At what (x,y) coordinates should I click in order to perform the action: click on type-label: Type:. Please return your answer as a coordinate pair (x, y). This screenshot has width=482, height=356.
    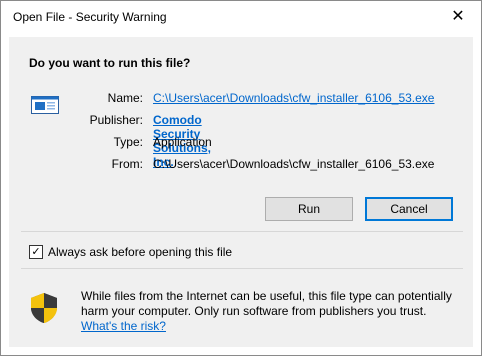
    Looking at the image, I should click on (128, 142).